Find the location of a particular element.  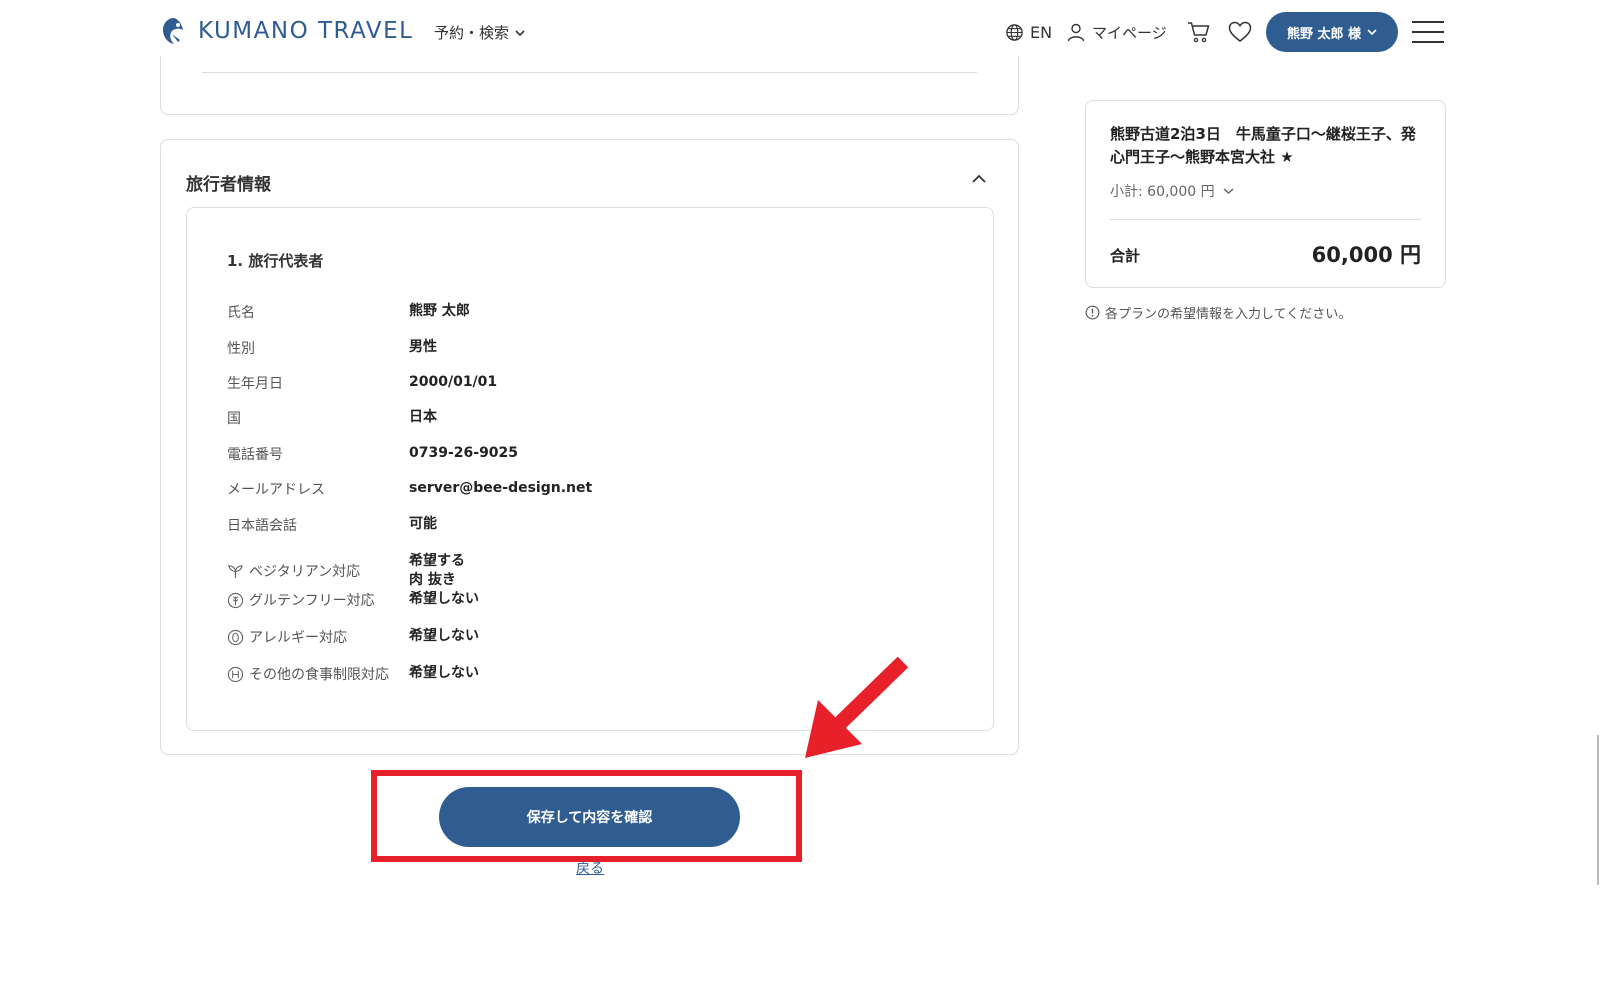

info-value: 日本 is located at coordinates (423, 417).